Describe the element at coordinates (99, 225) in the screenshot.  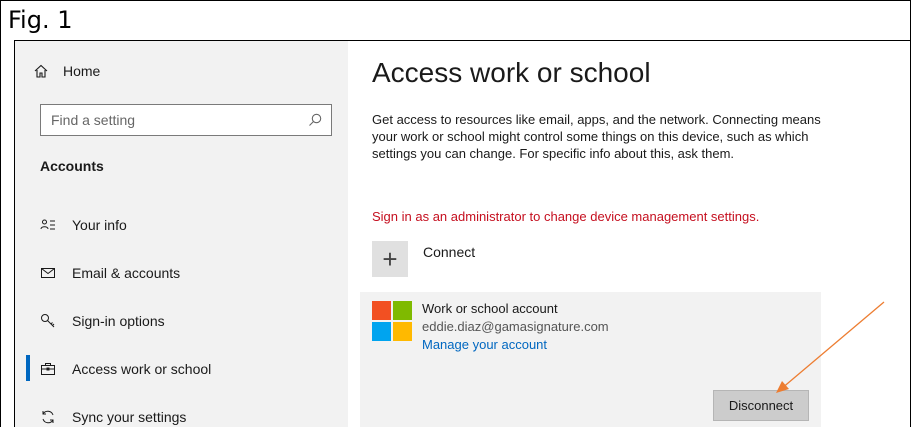
I see `sidebar-item-label: Your info` at that location.